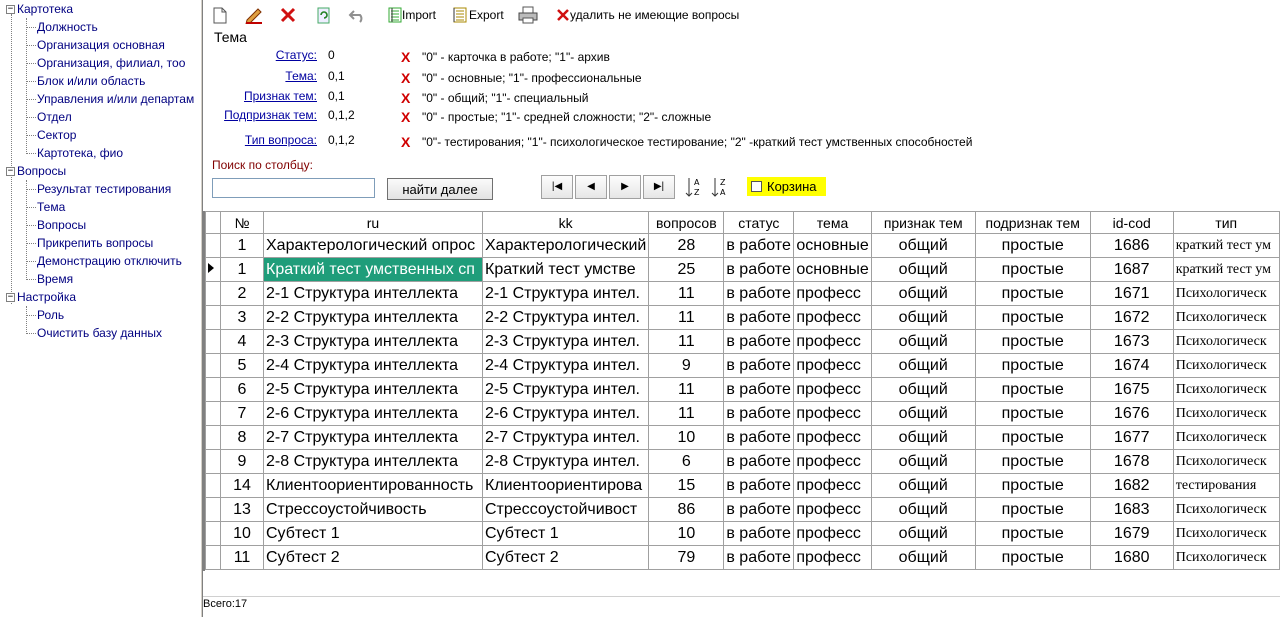 This screenshot has width=1280, height=617. What do you see at coordinates (373, 413) in the screenshot?
I see `table-cell: 2-6 Структура интеллекта` at bounding box center [373, 413].